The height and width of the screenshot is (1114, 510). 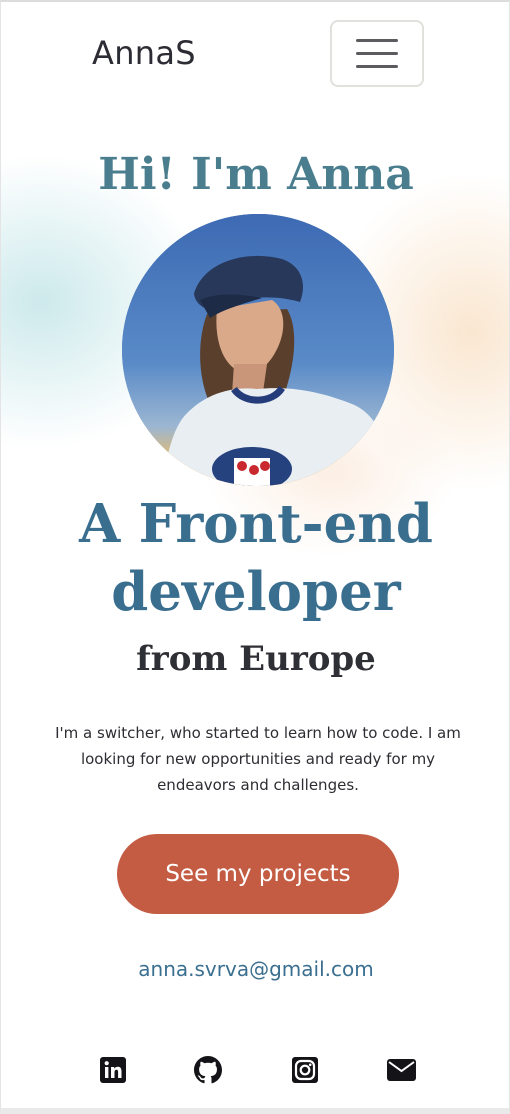 I want to click on headline: A Front-end developer, so click(x=255, y=558).